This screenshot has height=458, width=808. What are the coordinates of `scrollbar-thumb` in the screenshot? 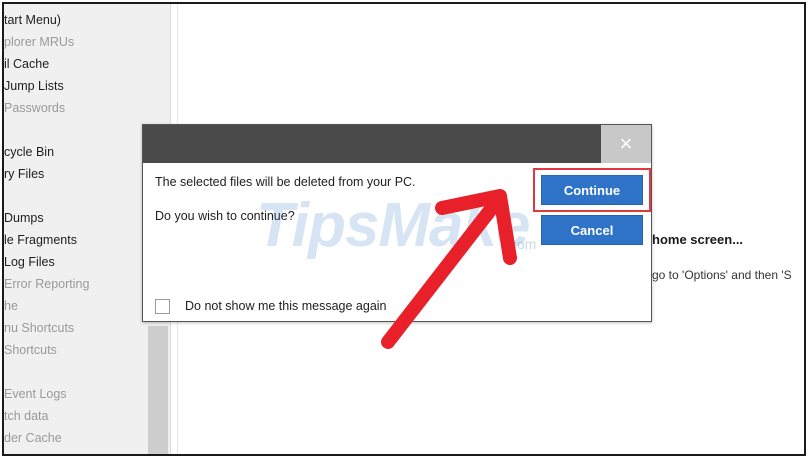 It's located at (158, 390).